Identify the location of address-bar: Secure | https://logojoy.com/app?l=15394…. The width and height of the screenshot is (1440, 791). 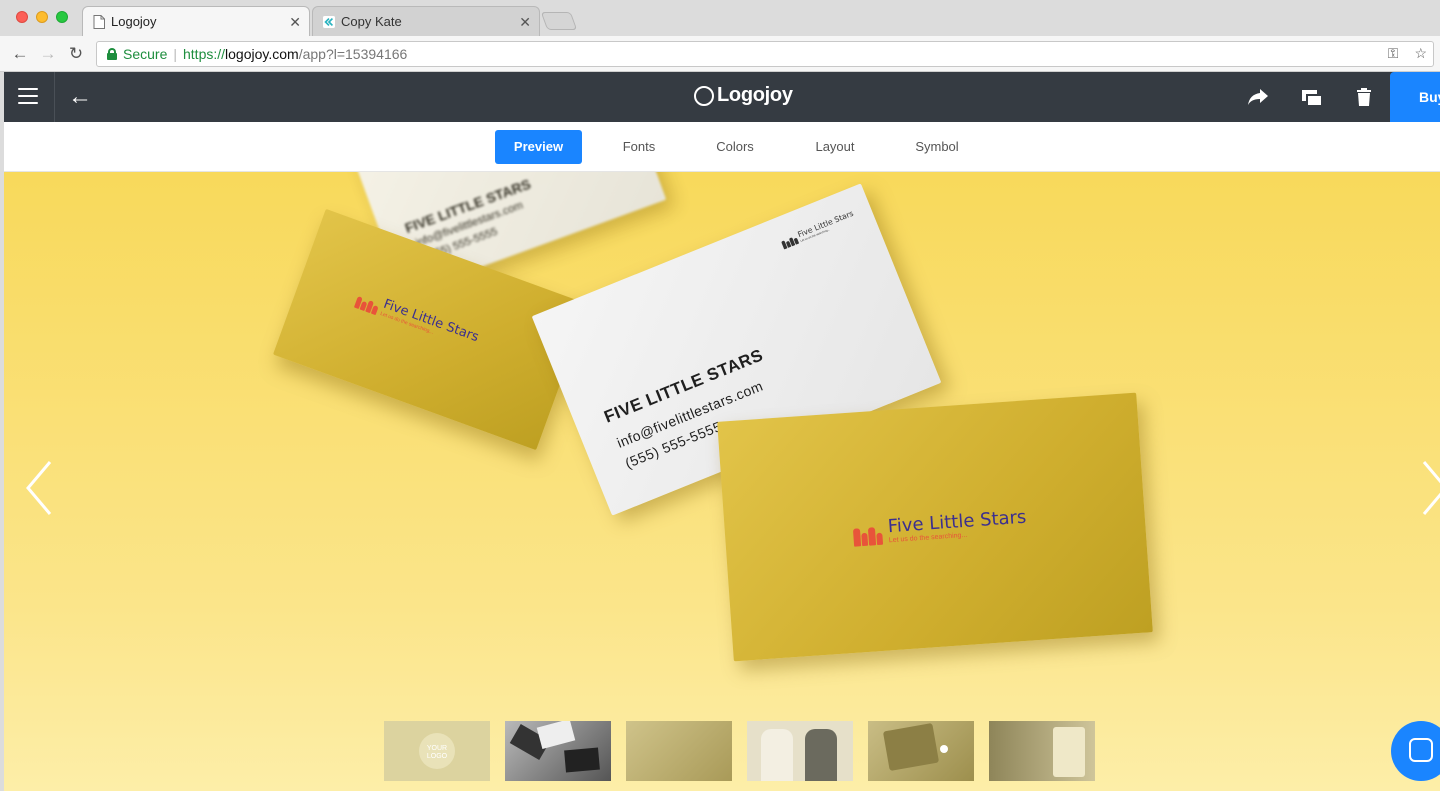
(765, 54).